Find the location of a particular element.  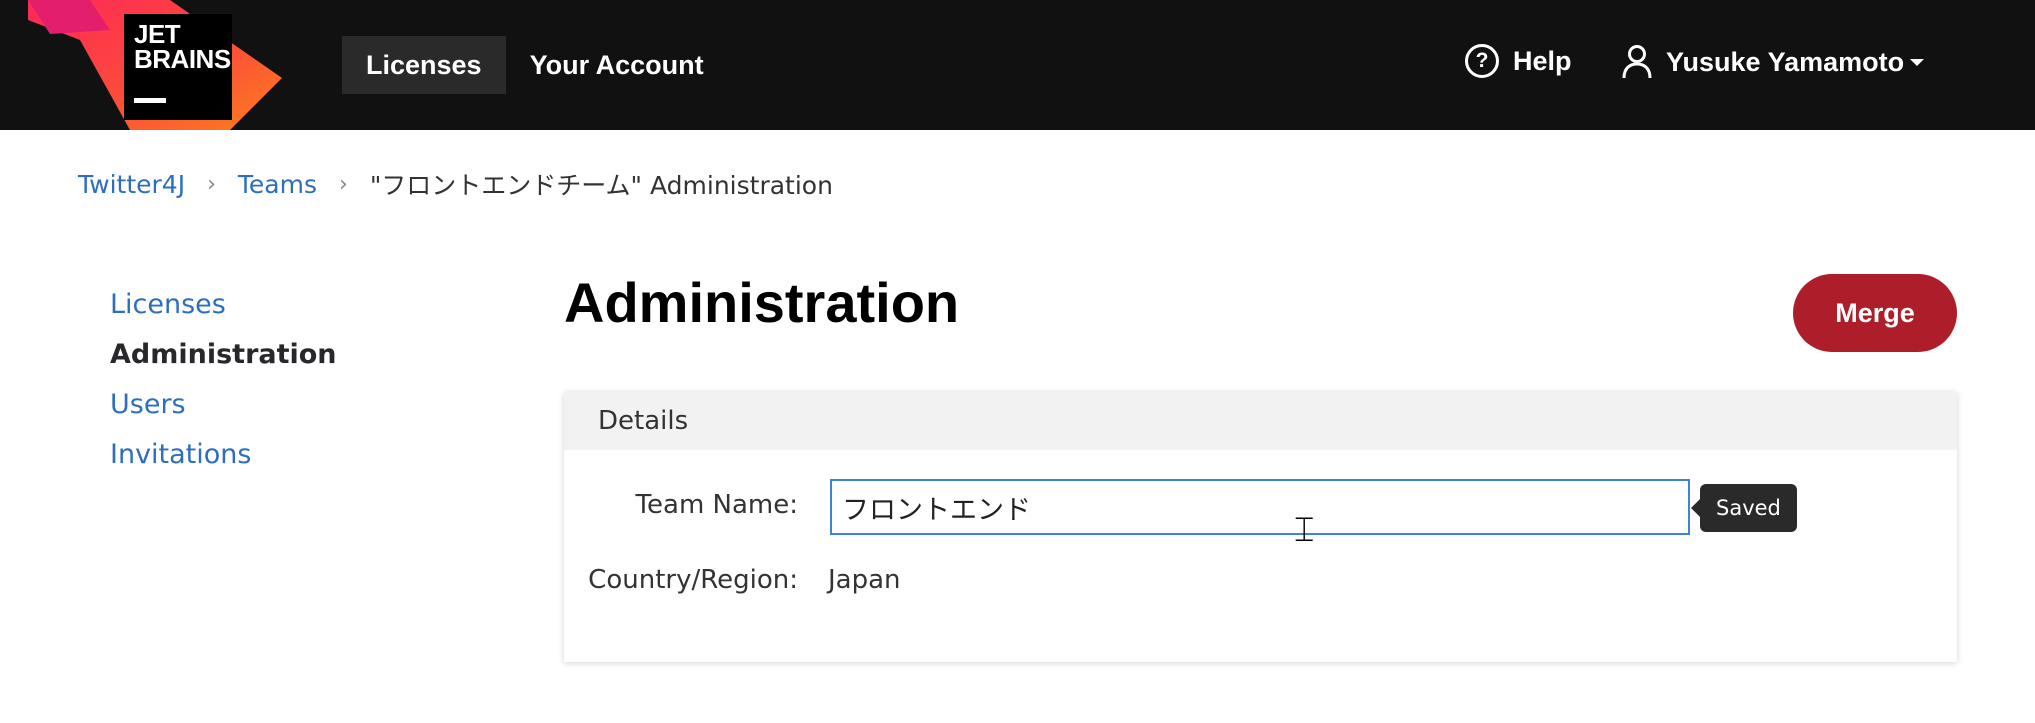

sidebar-item-invitations: Invitations is located at coordinates (223, 455).